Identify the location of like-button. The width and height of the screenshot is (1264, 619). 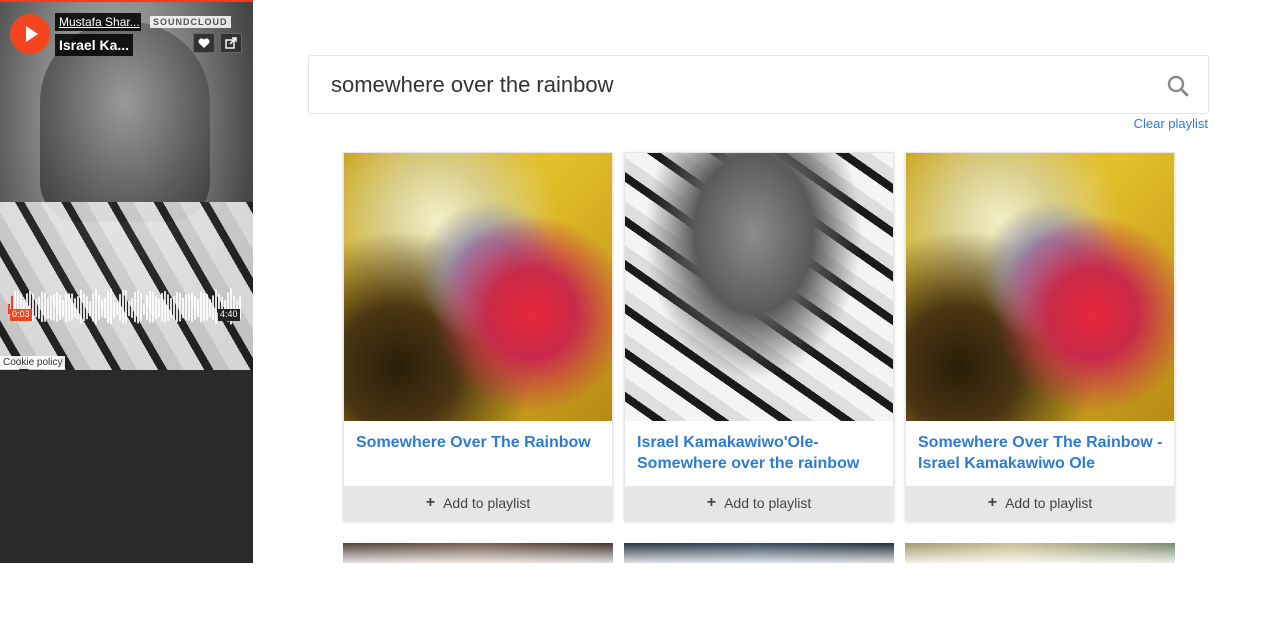
(204, 43).